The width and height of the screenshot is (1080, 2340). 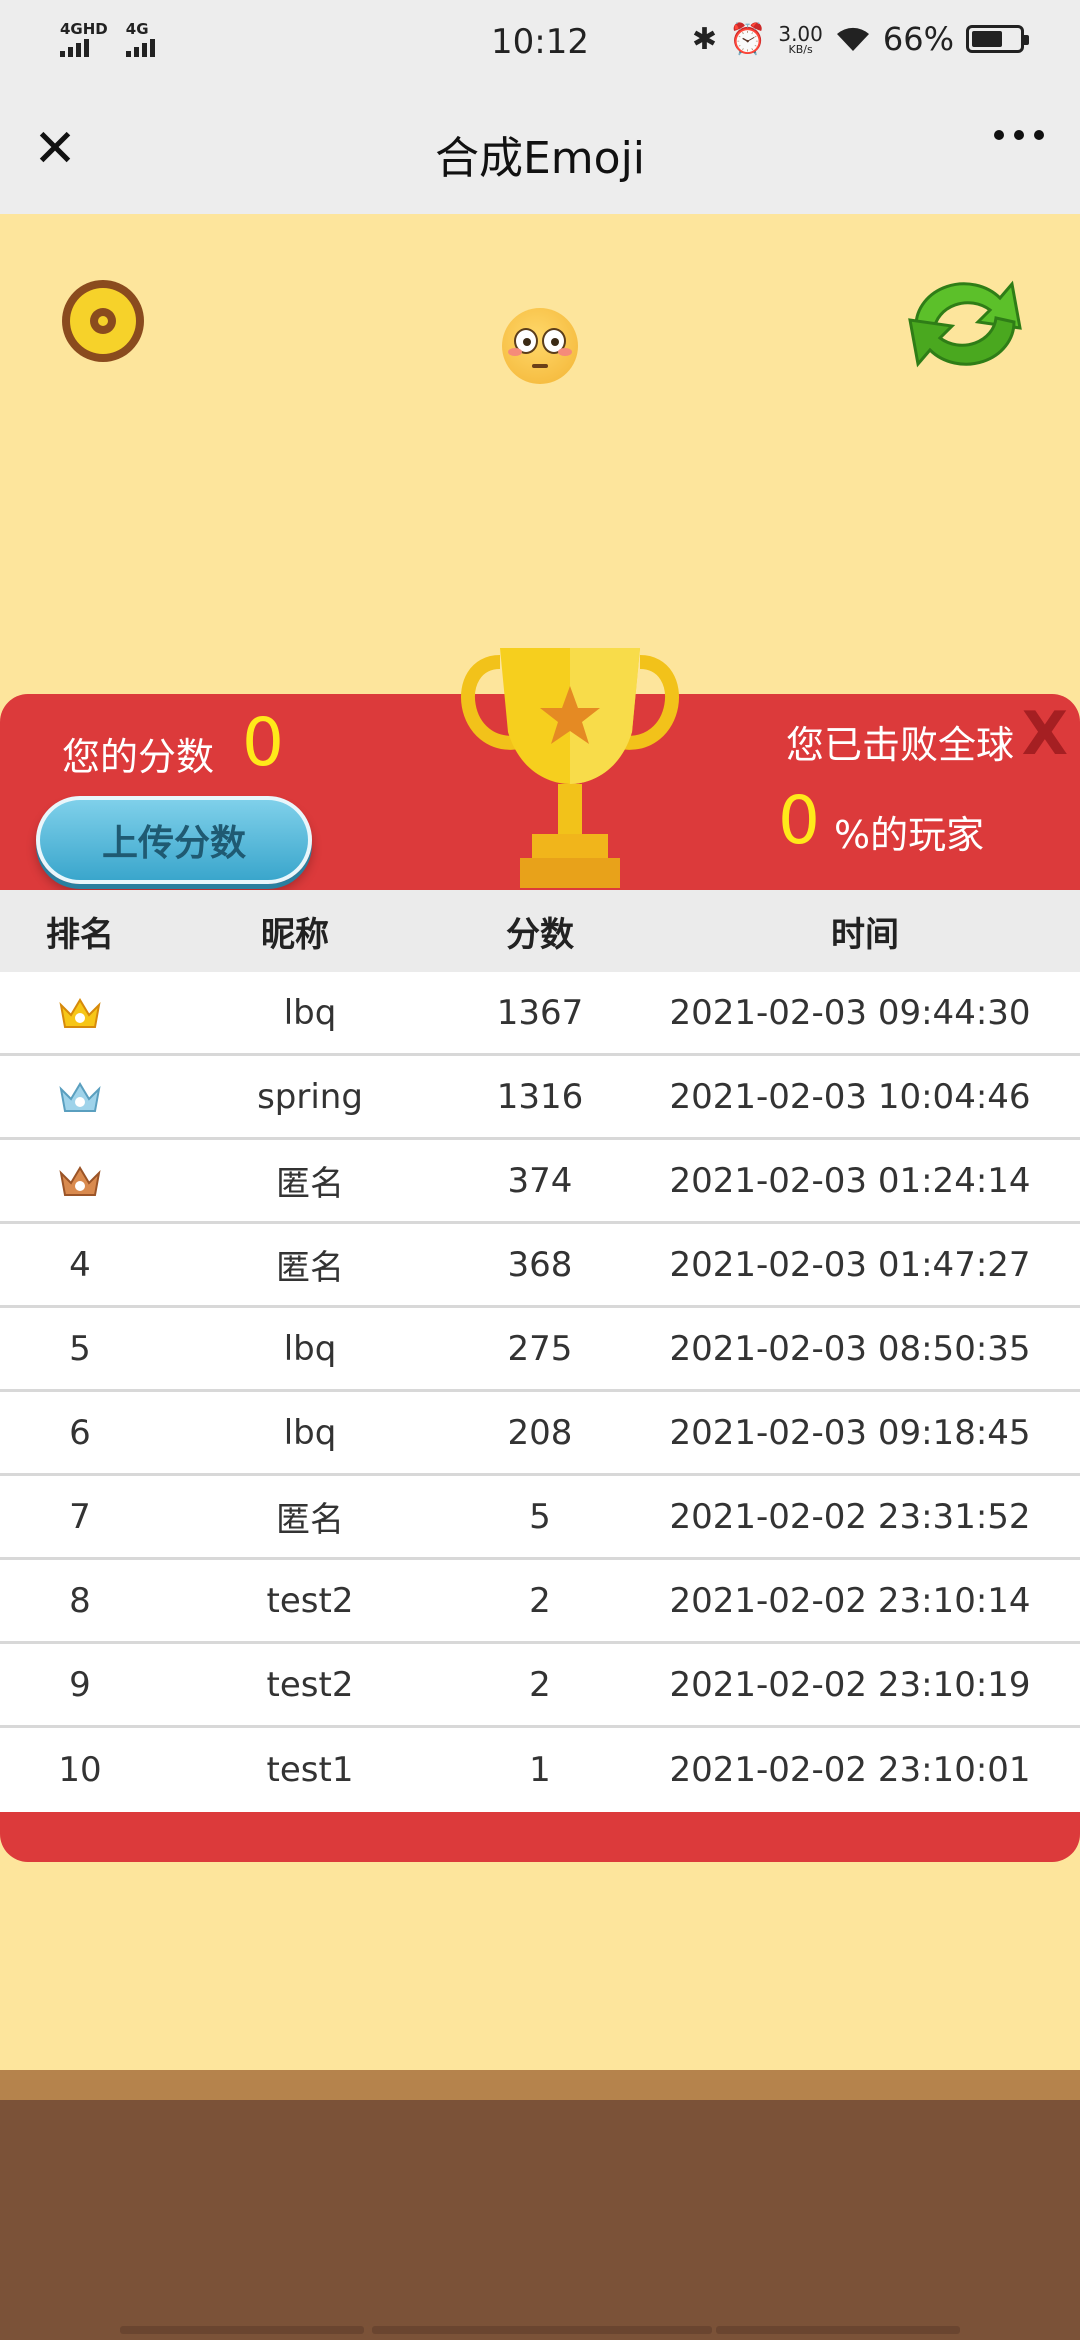 I want to click on status-bar: 4GHD 4G 10:12 ✱ ⏰ 3.00 KB/s 66%, so click(x=540, y=43).